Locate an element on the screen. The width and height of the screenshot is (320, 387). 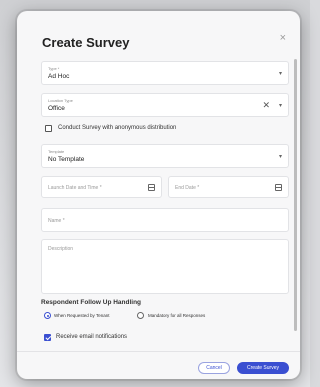
location-type-select: Location Type Office ✕ ▾ is located at coordinates (165, 105).